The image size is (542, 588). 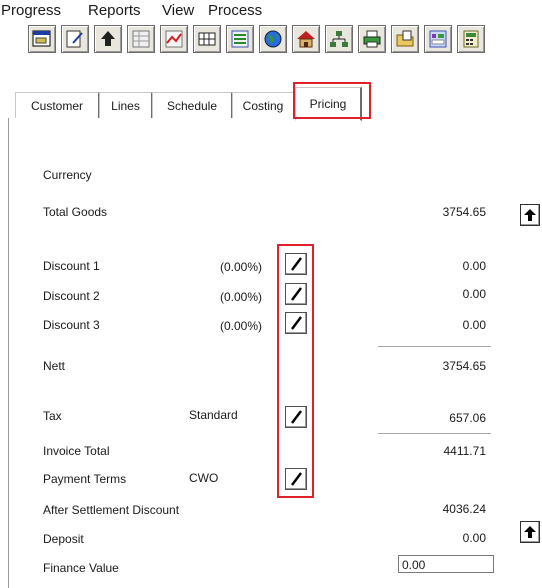 I want to click on deposit-value: 0.00, so click(x=474, y=538).